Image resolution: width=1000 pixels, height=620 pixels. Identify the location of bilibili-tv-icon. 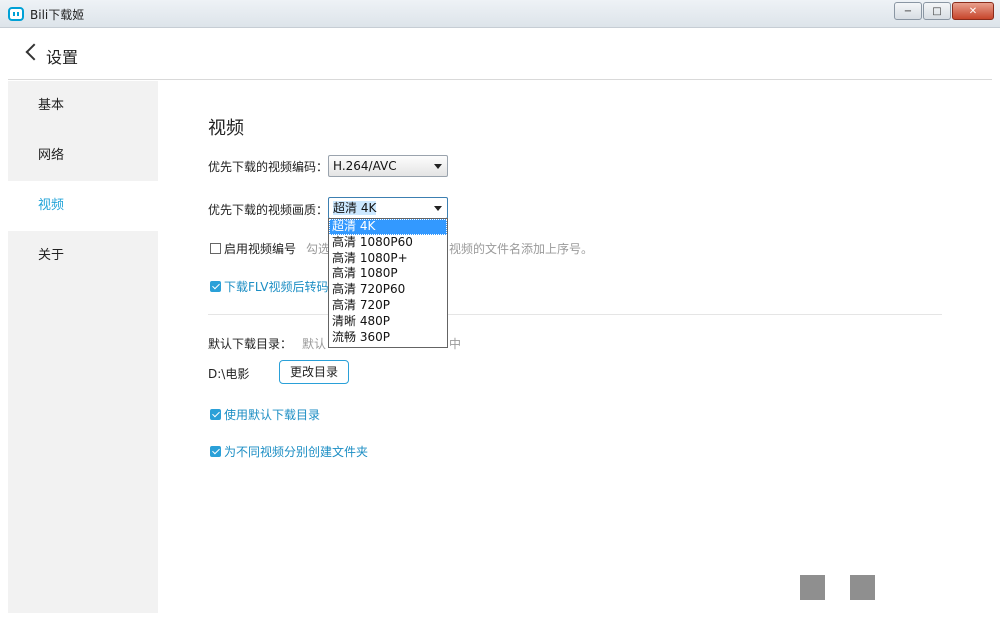
(16, 14).